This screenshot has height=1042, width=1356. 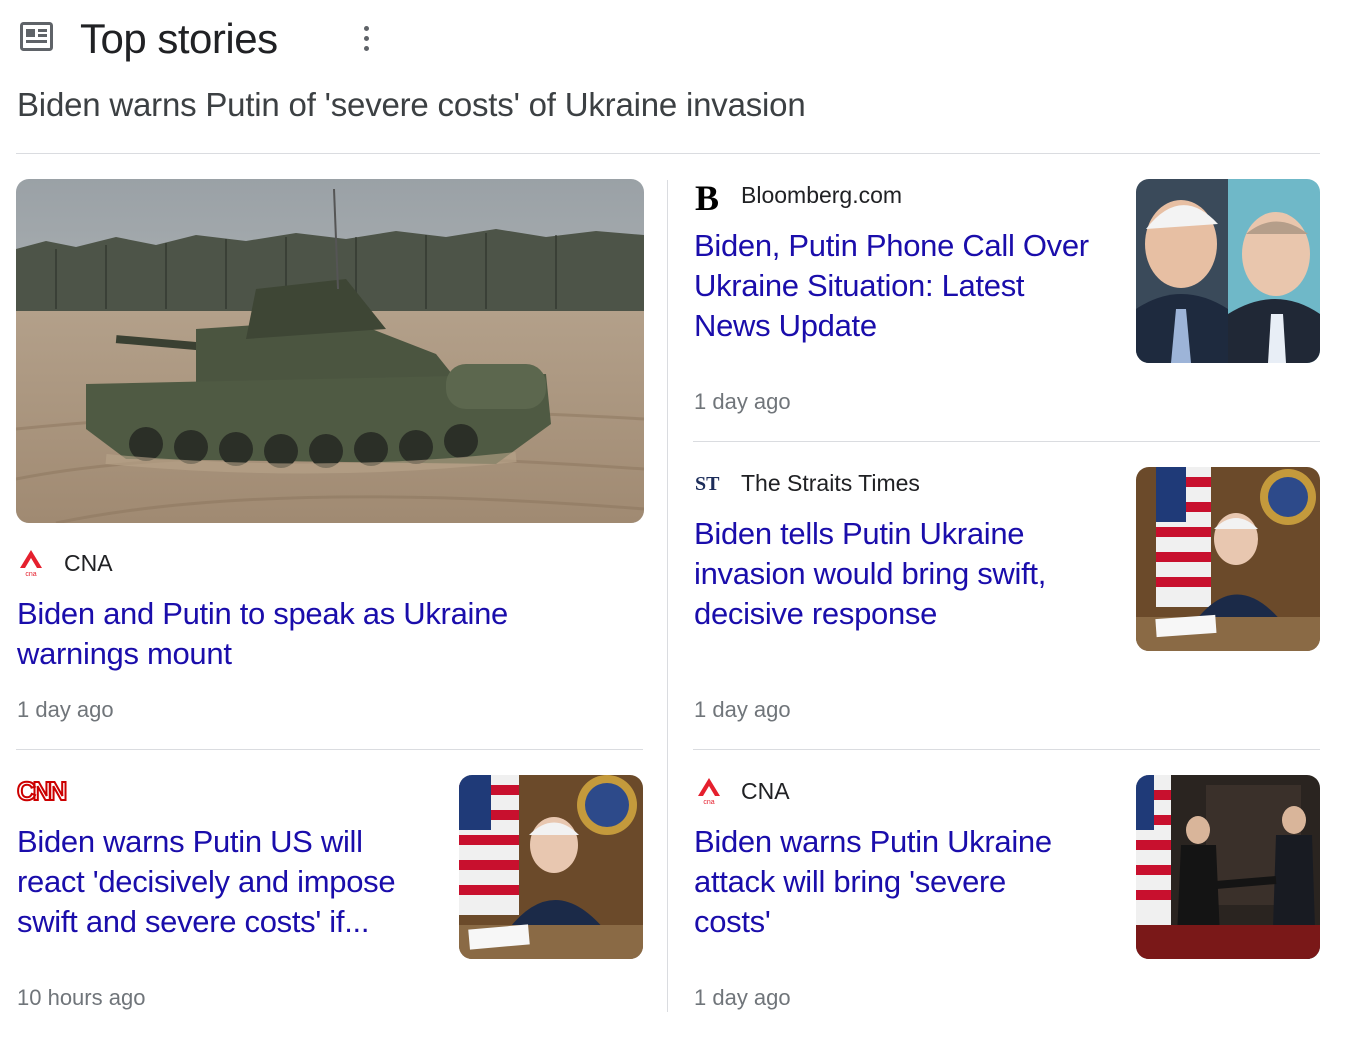 What do you see at coordinates (859, 285) in the screenshot?
I see `headline-line: Ukraine Situation: Latest` at bounding box center [859, 285].